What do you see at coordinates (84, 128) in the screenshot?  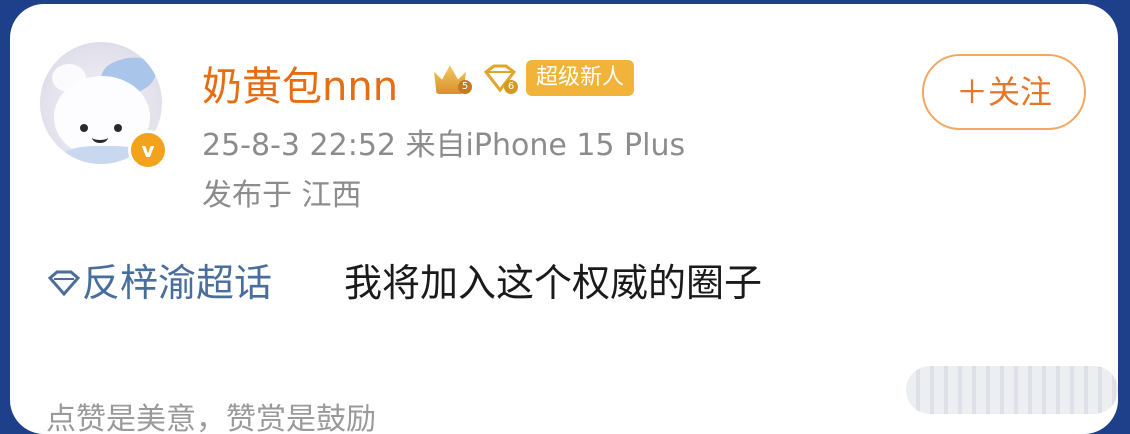 I see `avatar-eye-left` at bounding box center [84, 128].